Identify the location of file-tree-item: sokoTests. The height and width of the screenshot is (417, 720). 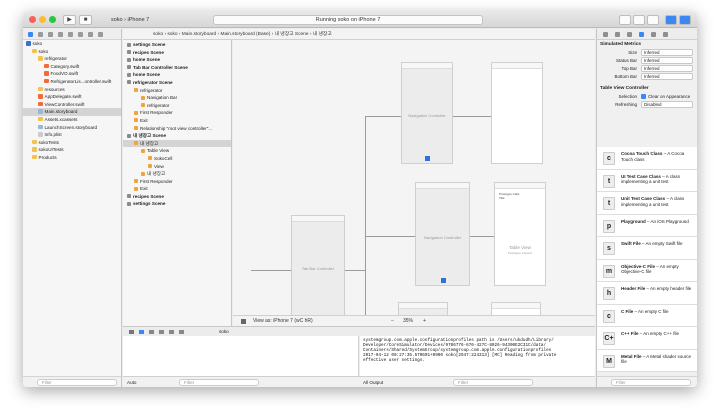
(72, 143).